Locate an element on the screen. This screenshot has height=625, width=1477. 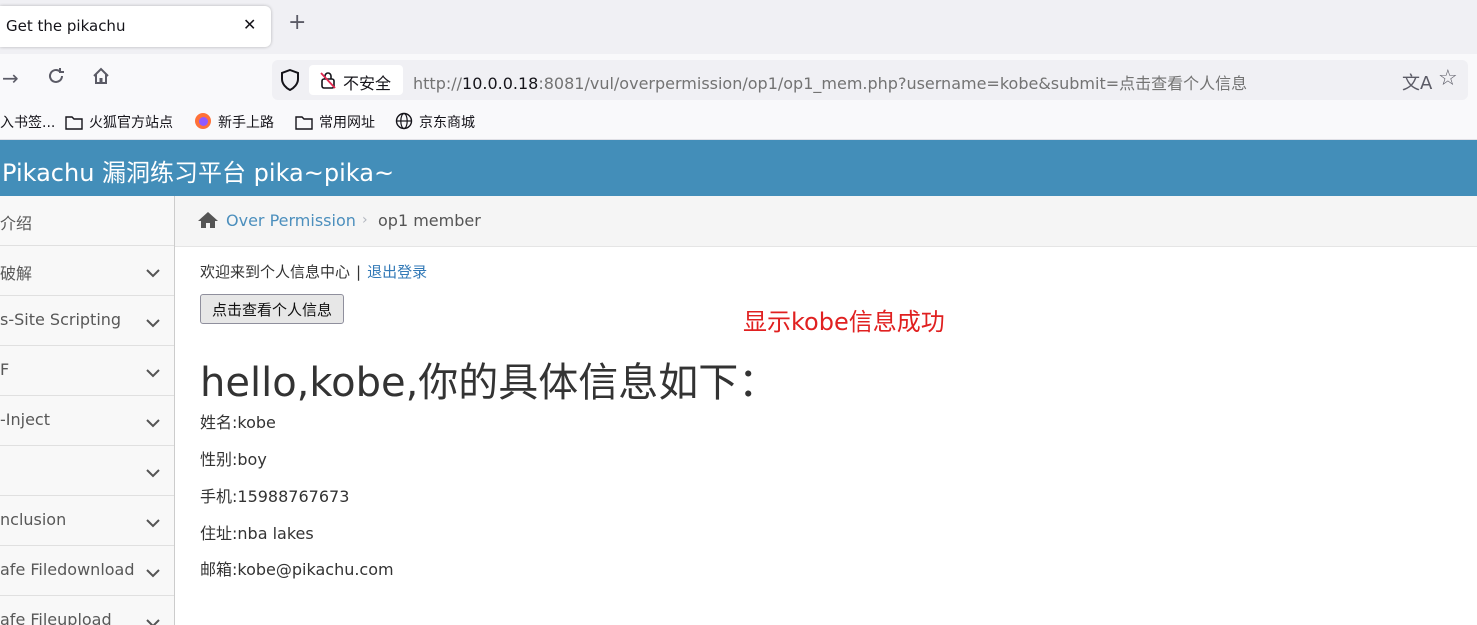
profile-email: 邮箱:kobe@pikachu.com is located at coordinates (297, 569).